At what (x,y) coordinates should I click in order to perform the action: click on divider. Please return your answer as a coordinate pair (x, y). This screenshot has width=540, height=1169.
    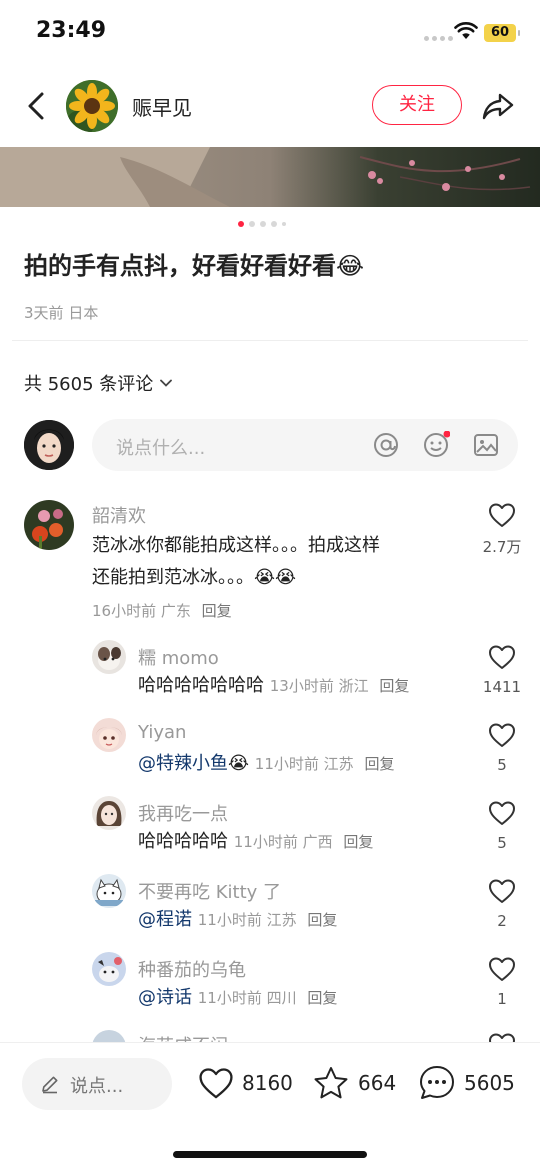
    Looking at the image, I should click on (270, 340).